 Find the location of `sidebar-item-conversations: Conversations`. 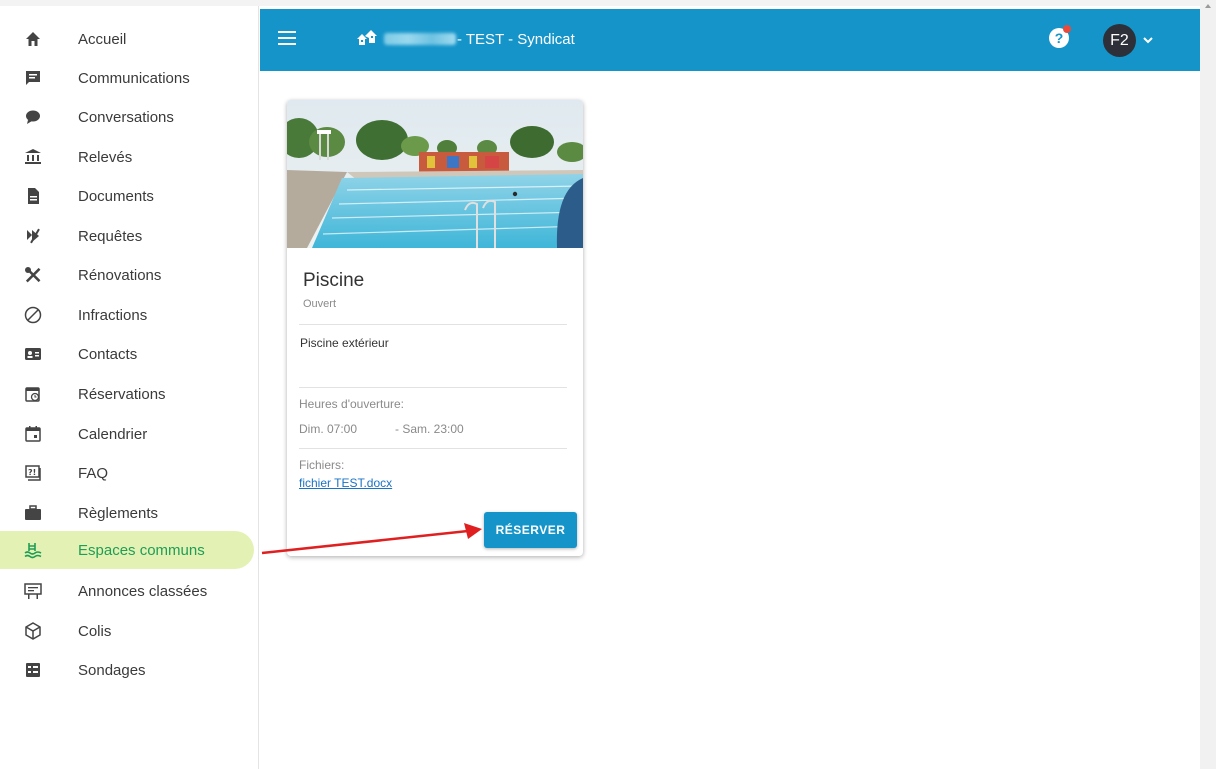

sidebar-item-conversations: Conversations is located at coordinates (127, 117).